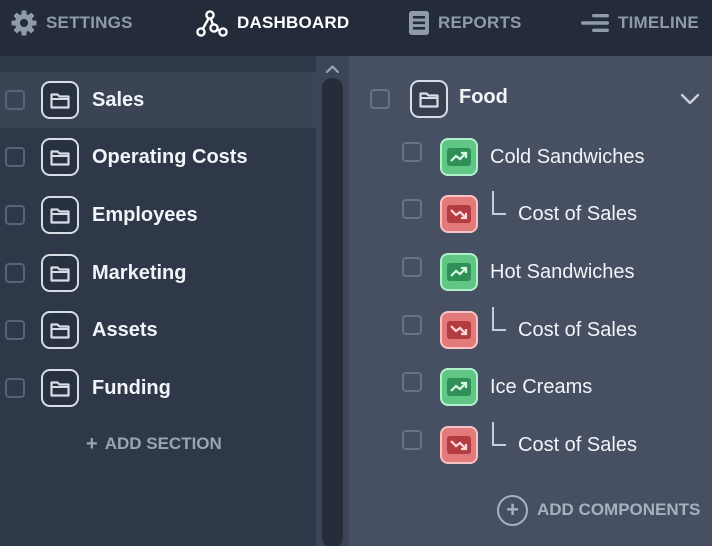  Describe the element at coordinates (619, 509) in the screenshot. I see `add-components-label: ADD COMPONENTS` at that location.